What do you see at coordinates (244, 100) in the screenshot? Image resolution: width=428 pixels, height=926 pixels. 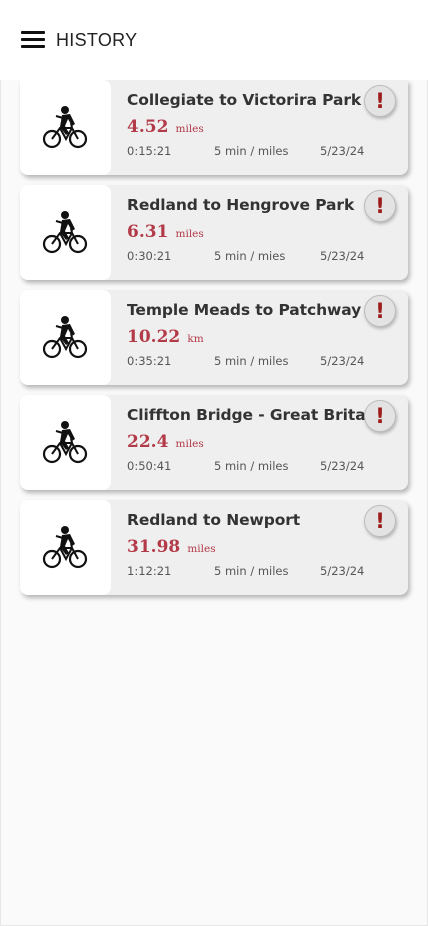 I see `ride-title: Collegiate to Victorira Park` at bounding box center [244, 100].